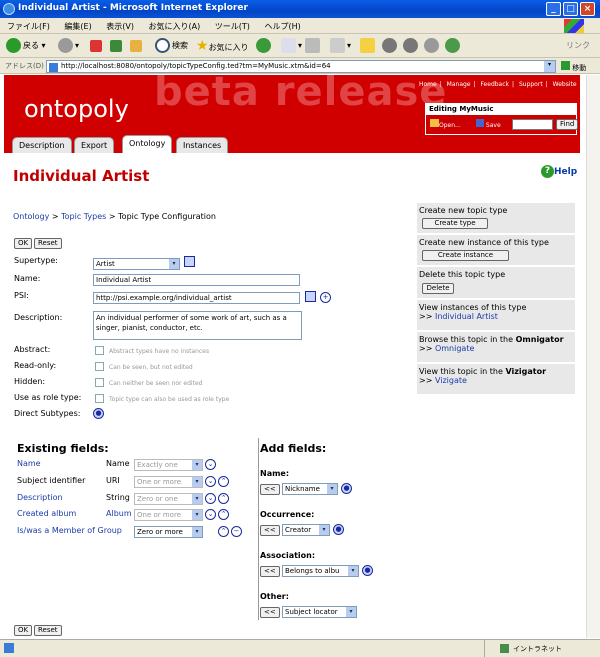  I want to click on supertype-select: Artist ▾, so click(136, 264).